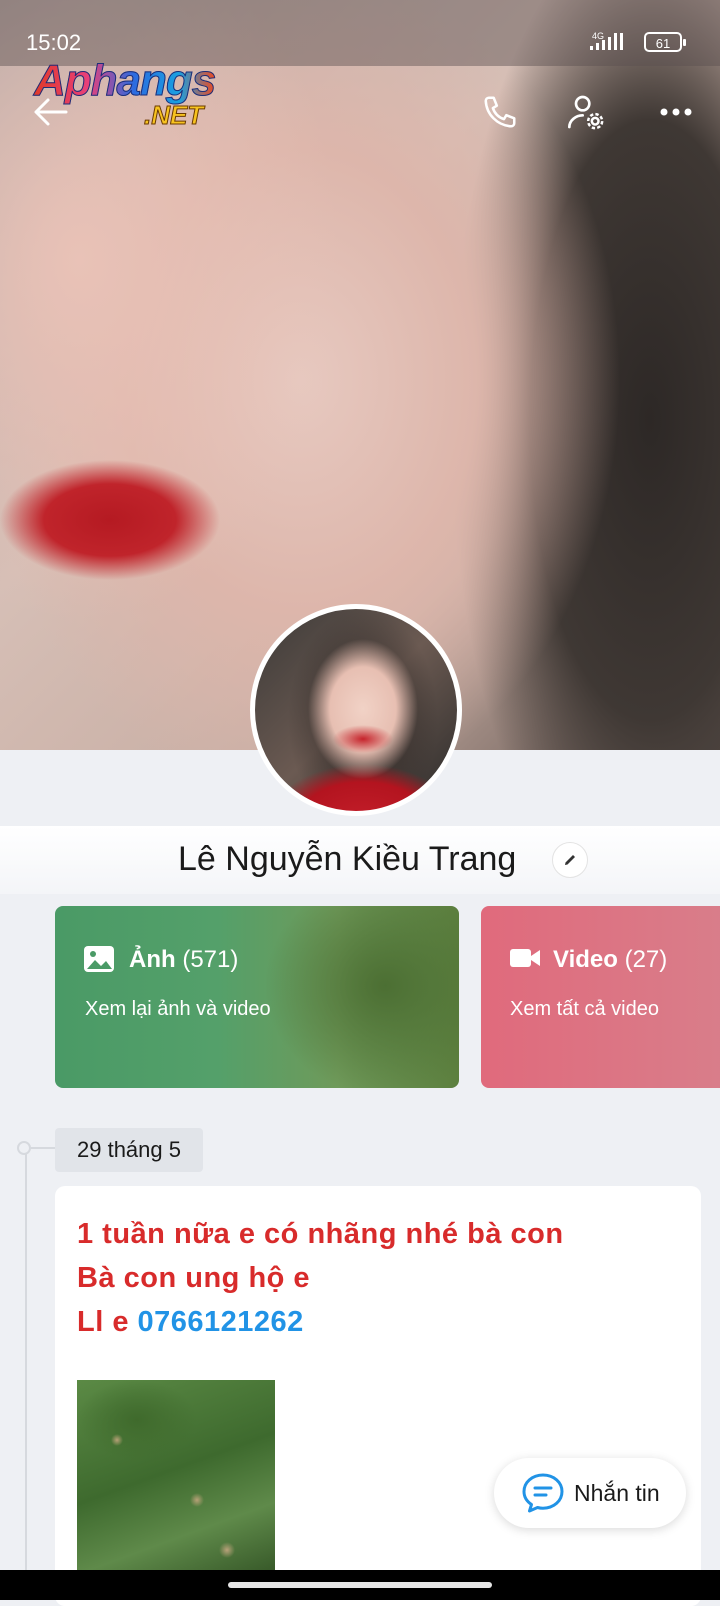 The height and width of the screenshot is (1606, 720). What do you see at coordinates (347, 859) in the screenshot?
I see `profile-name: Lê Nguyễn Kiều Trang` at bounding box center [347, 859].